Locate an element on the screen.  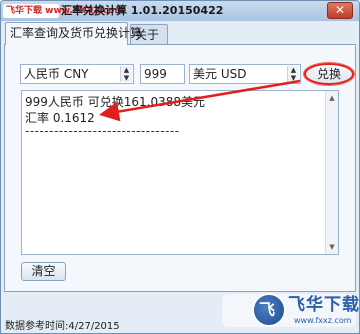
watermark: 飞 飞华下载 www.fxxz.com is located at coordinates (290, 310).